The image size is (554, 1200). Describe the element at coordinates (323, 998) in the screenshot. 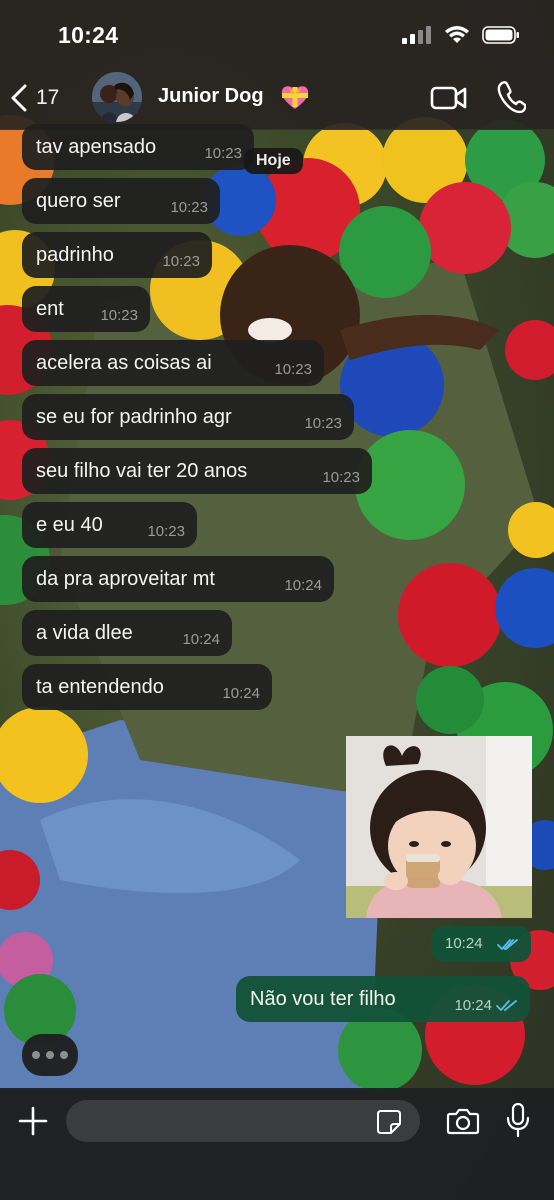

I see `message-text: Não vou ter filho` at that location.